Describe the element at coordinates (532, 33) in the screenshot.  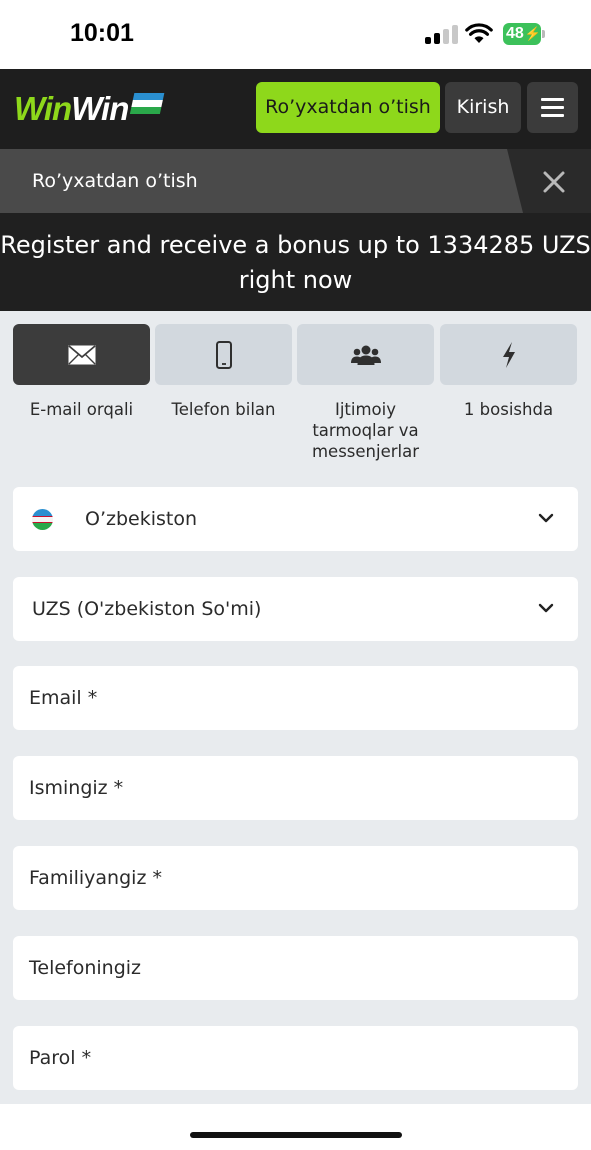
I see `charging-icon: ⚡` at that location.